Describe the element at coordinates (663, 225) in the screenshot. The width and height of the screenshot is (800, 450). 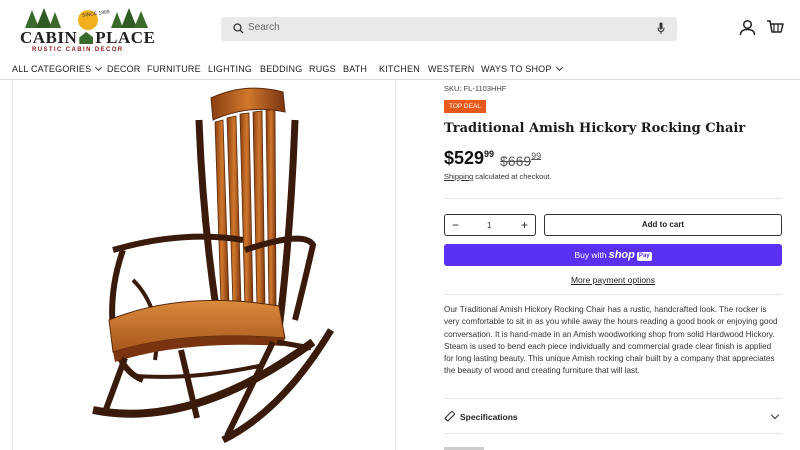
I see `add-to-cart-button: Add to cart` at that location.